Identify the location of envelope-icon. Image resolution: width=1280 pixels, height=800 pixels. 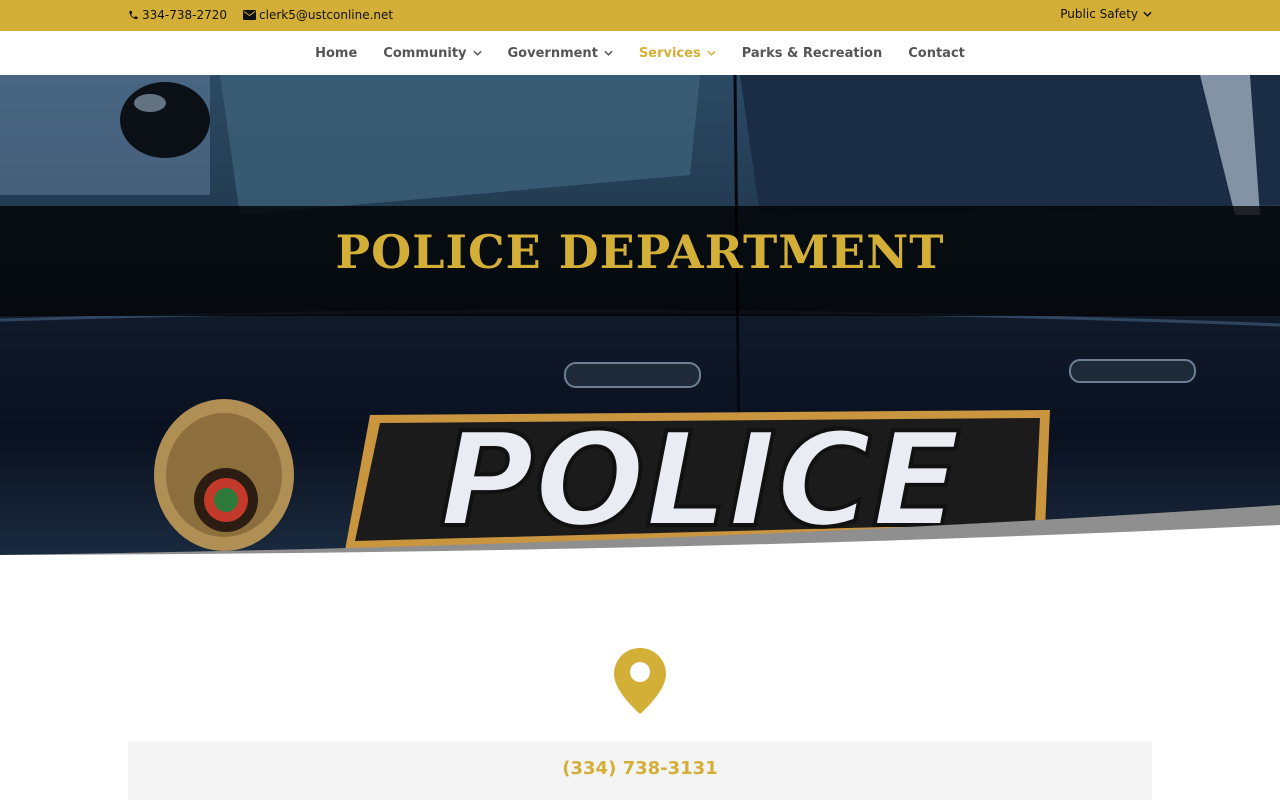
(250, 15).